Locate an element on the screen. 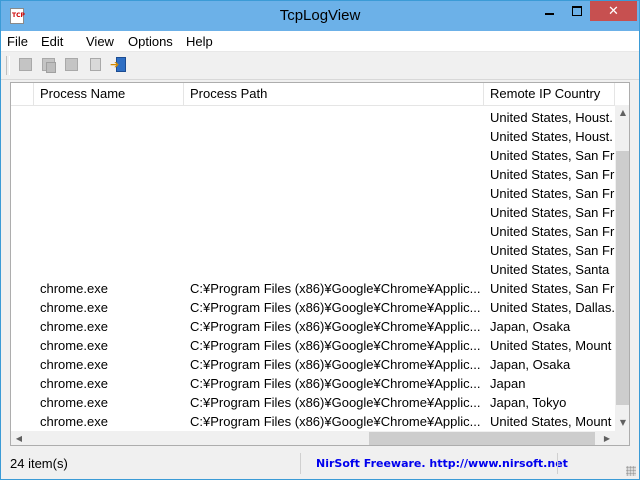  copy-button is located at coordinates (49, 65).